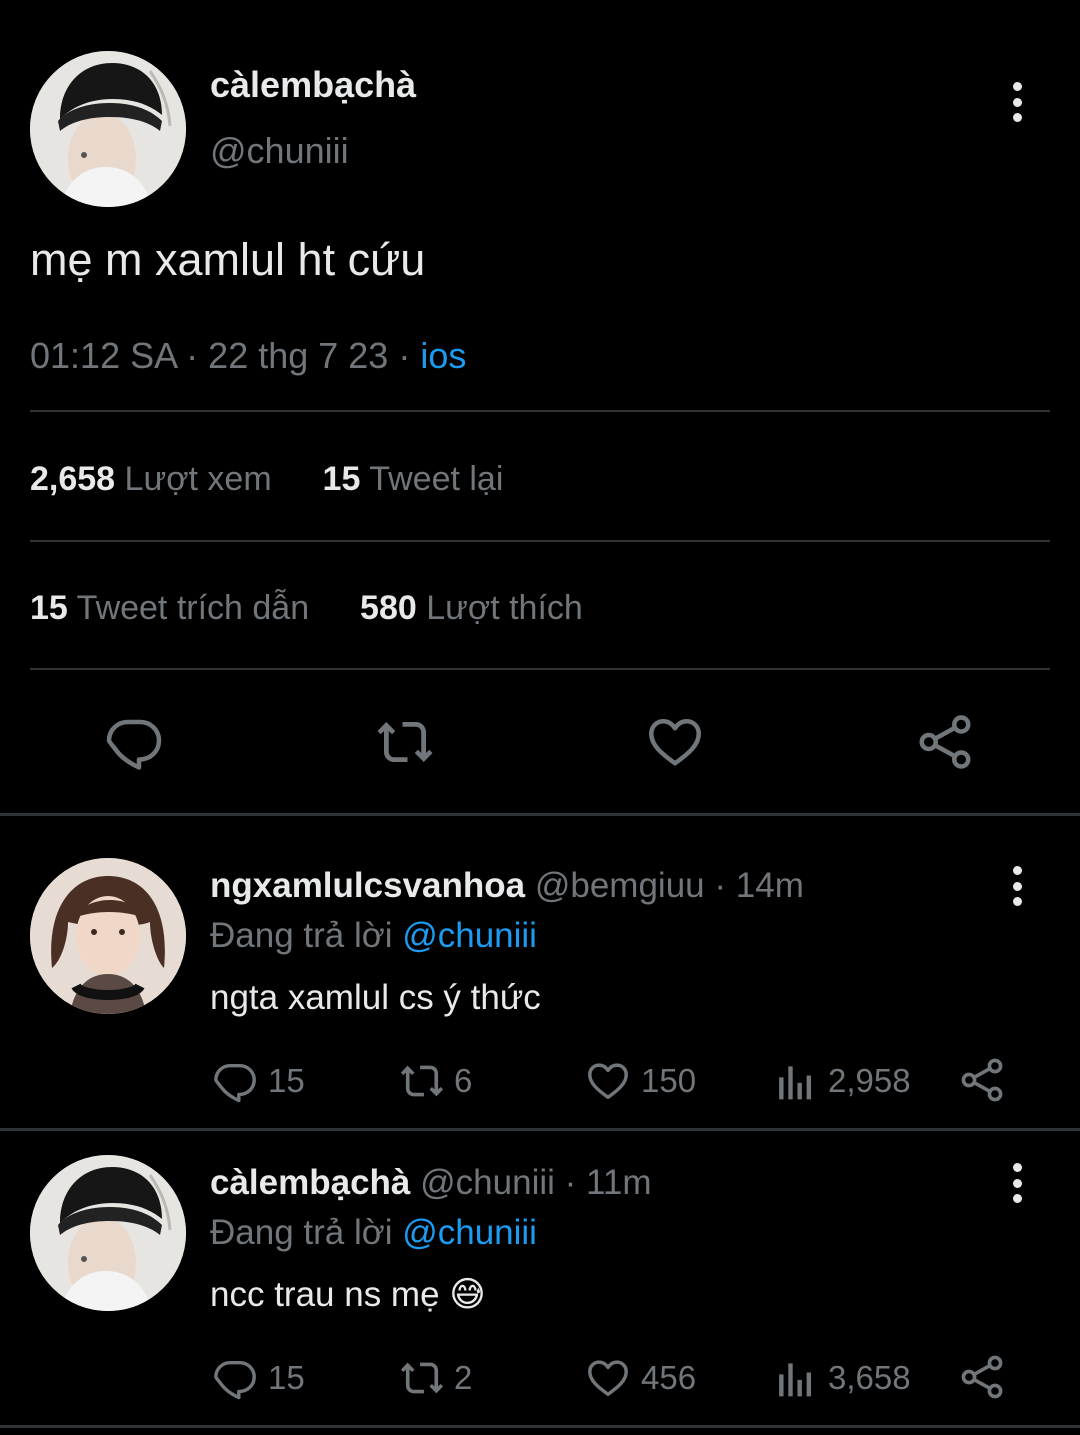  Describe the element at coordinates (467, 1294) in the screenshot. I see `sweat-smile-emoji: 😅` at that location.